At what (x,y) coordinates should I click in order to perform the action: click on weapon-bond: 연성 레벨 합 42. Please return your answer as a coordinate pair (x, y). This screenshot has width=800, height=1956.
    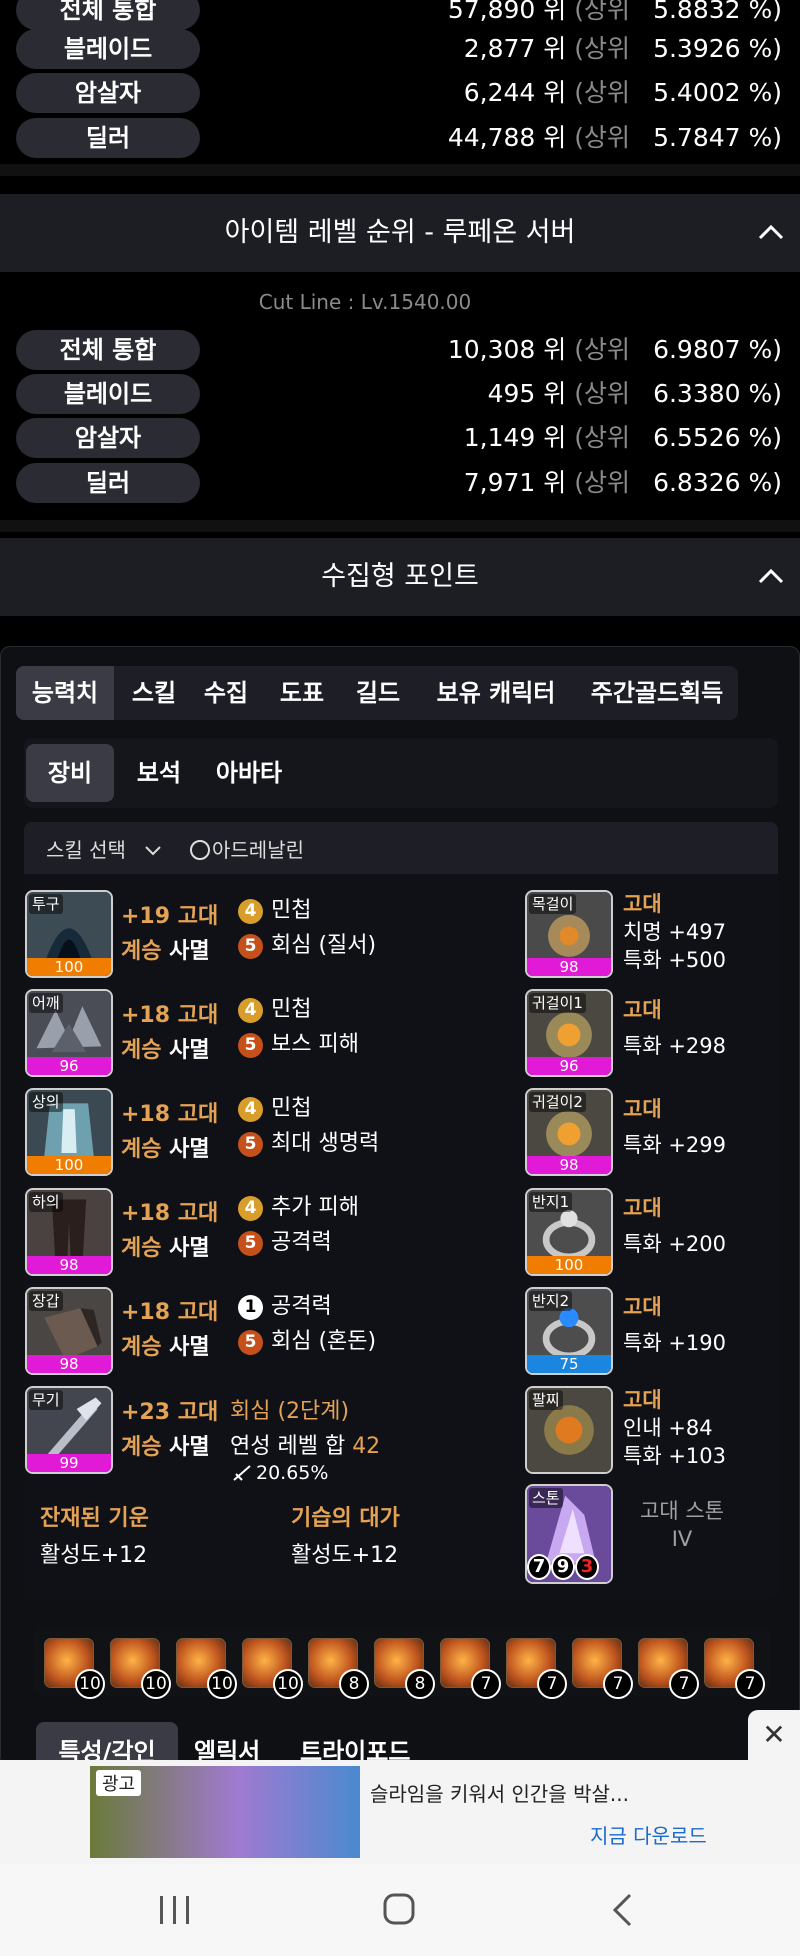
    Looking at the image, I should click on (305, 1446).